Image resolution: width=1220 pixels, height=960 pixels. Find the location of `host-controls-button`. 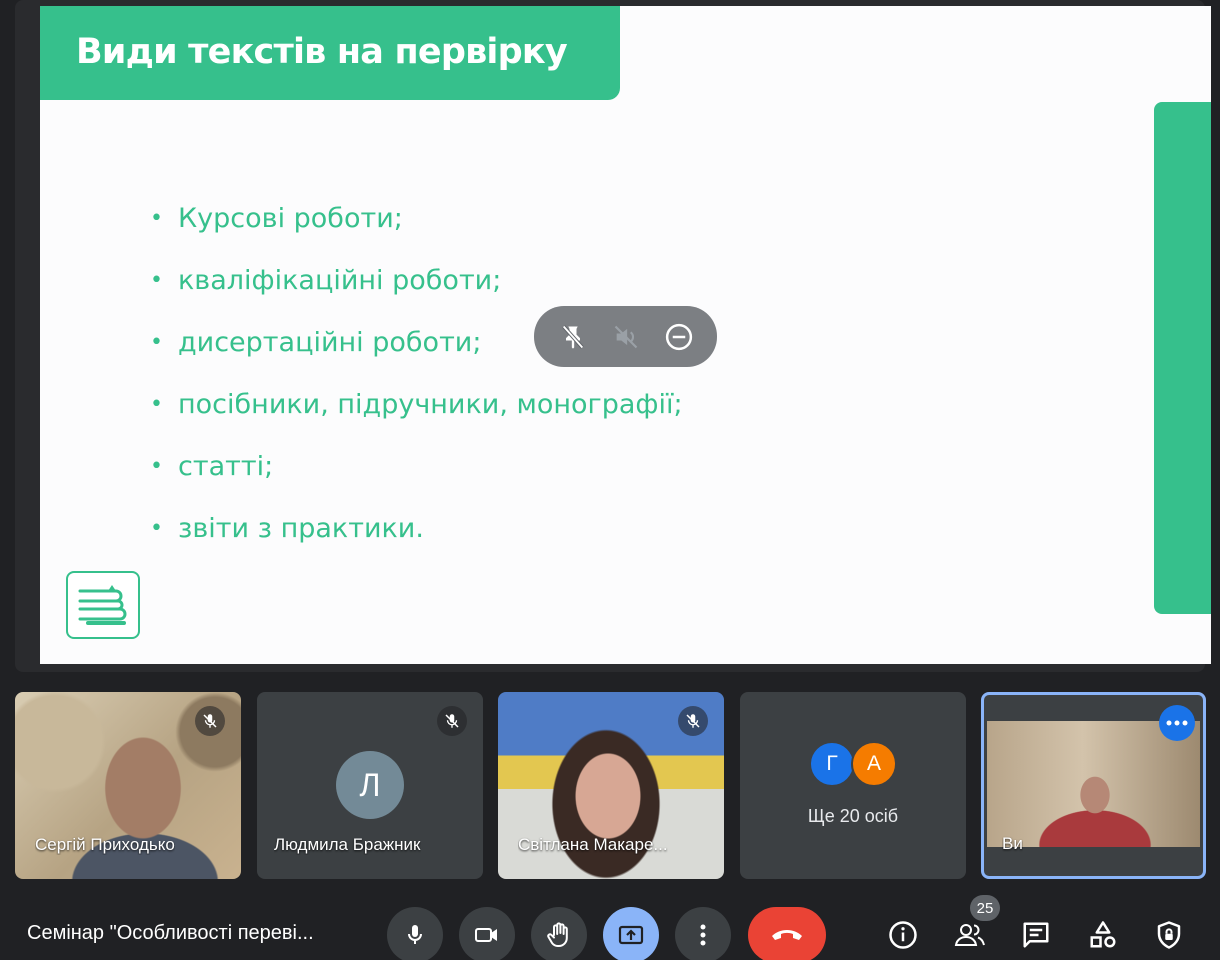

host-controls-button is located at coordinates (1169, 935).